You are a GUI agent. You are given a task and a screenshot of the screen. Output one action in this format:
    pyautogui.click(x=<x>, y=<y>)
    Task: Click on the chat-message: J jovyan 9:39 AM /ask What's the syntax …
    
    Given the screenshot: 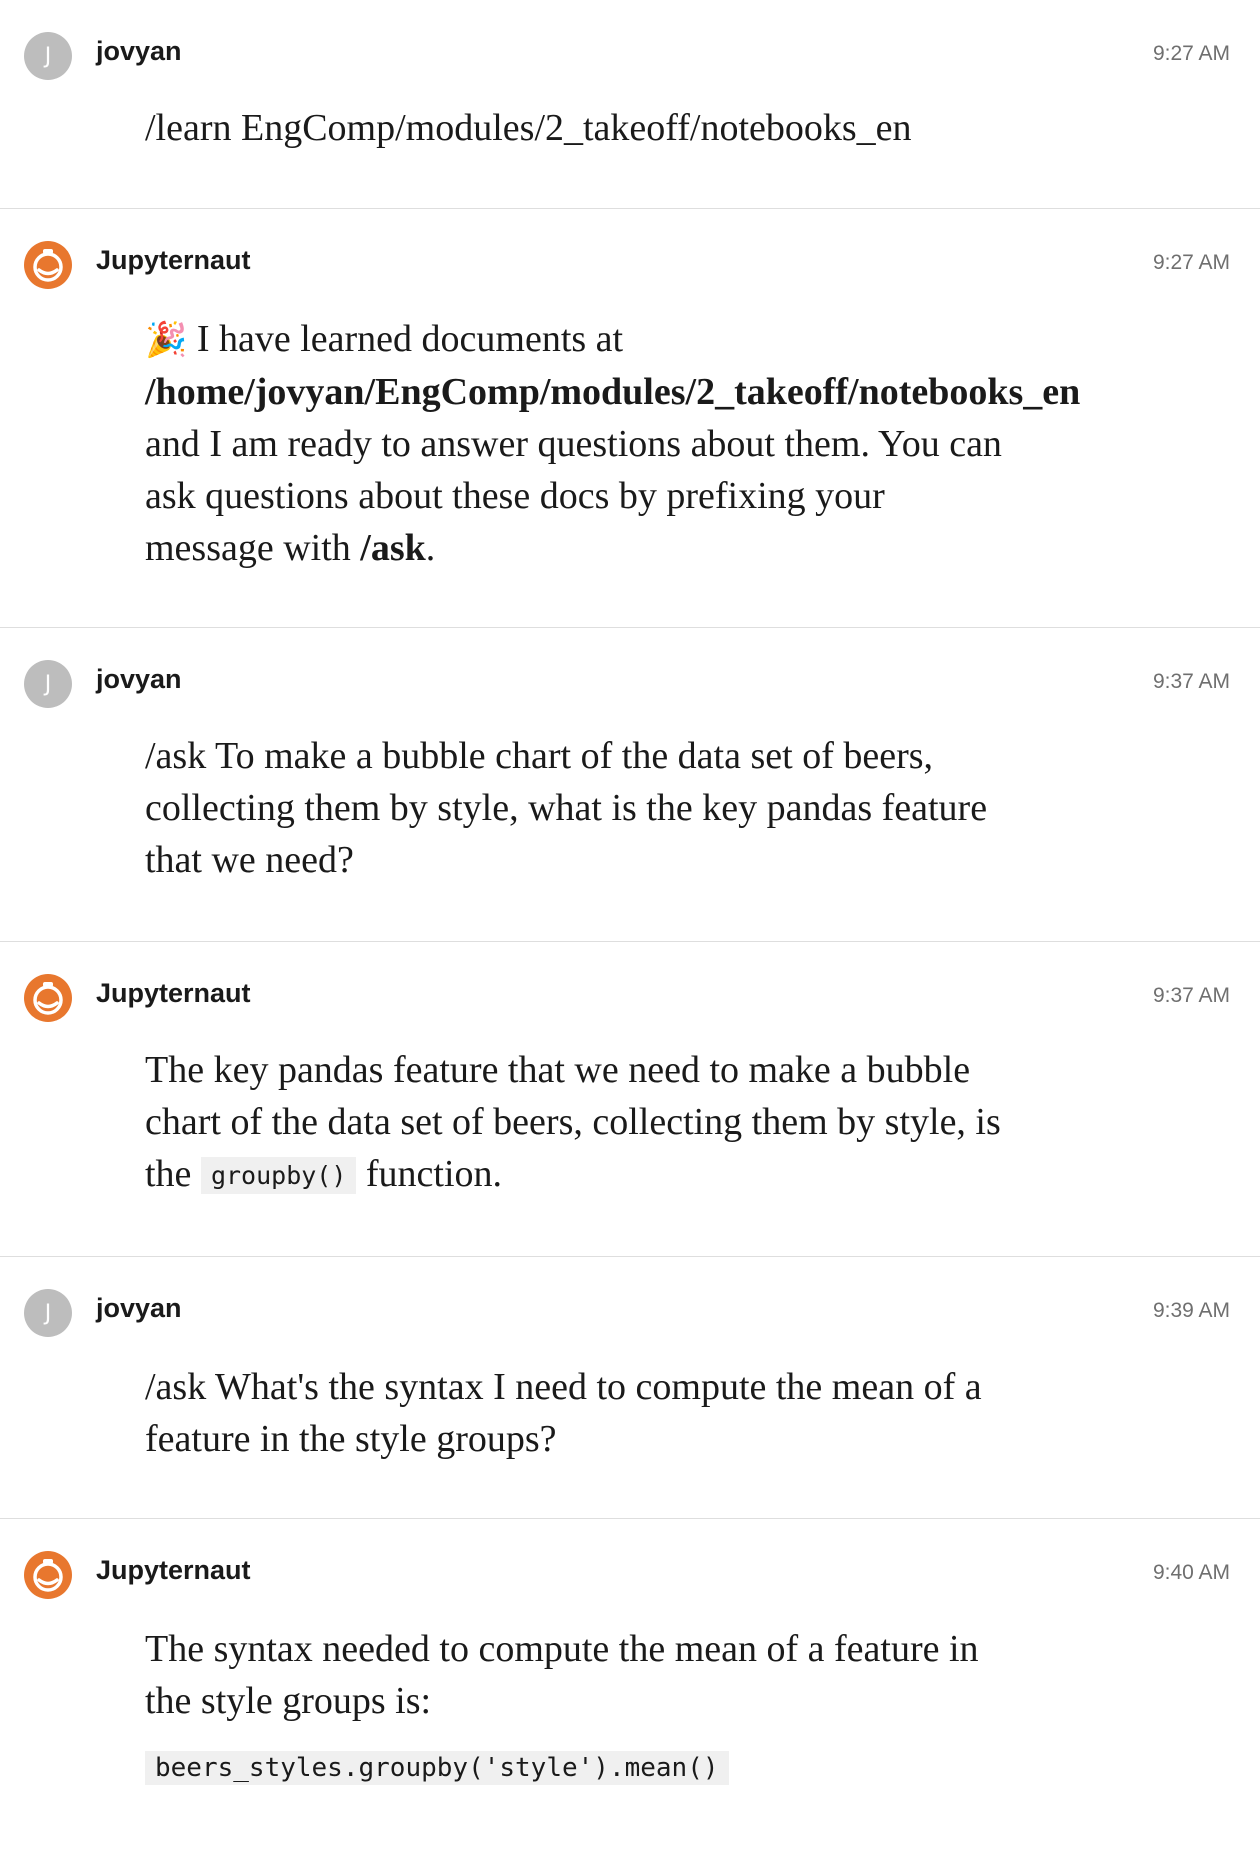 What is the action you would take?
    pyautogui.click(x=630, y=1388)
    